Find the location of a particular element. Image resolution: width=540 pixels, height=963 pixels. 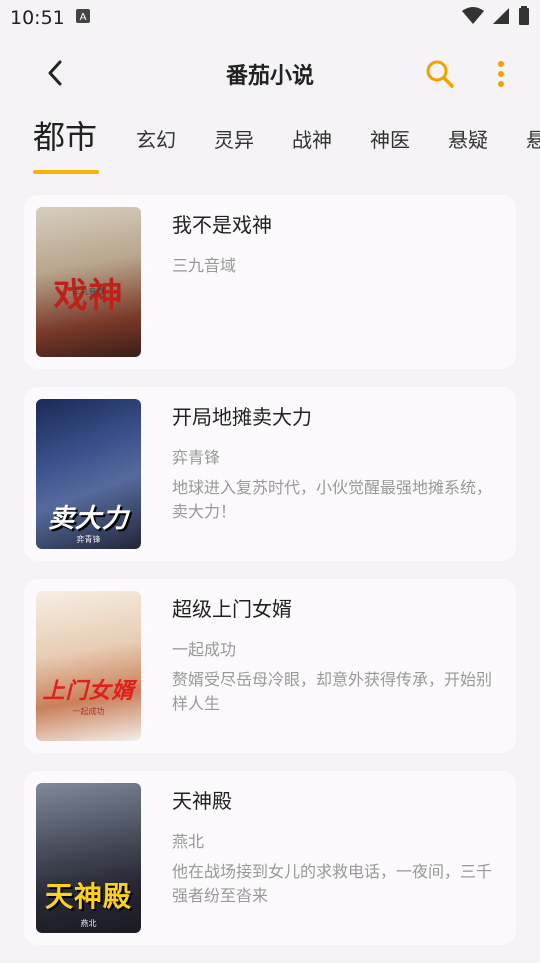

tab-partial: 悬 is located at coordinates (533, 138).